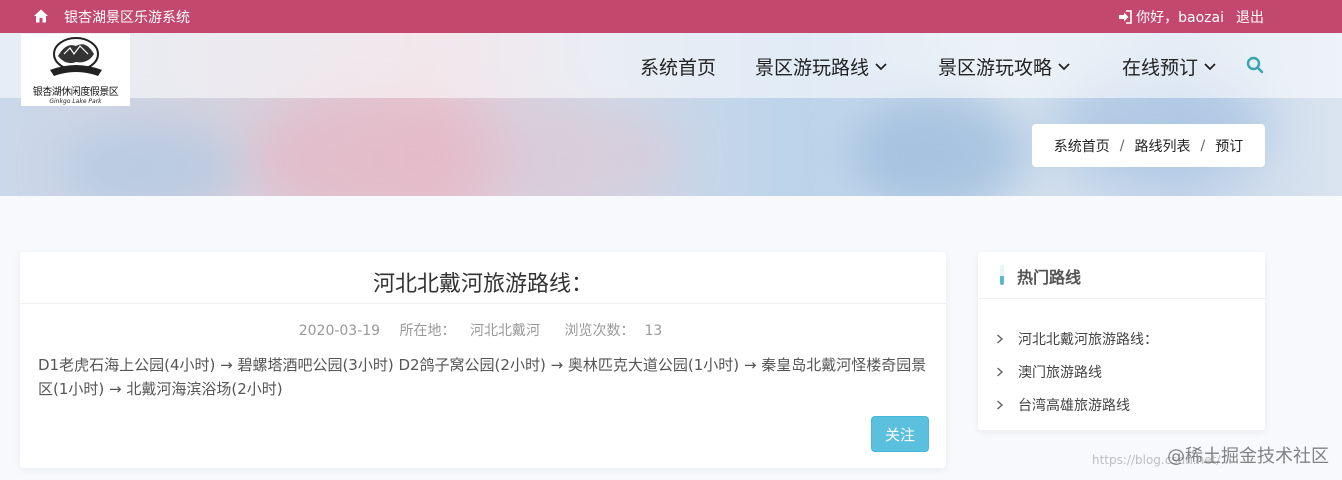 This screenshot has width=1342, height=480. I want to click on hot-route-item: 台湾高雄旅游路线, so click(1077, 404).